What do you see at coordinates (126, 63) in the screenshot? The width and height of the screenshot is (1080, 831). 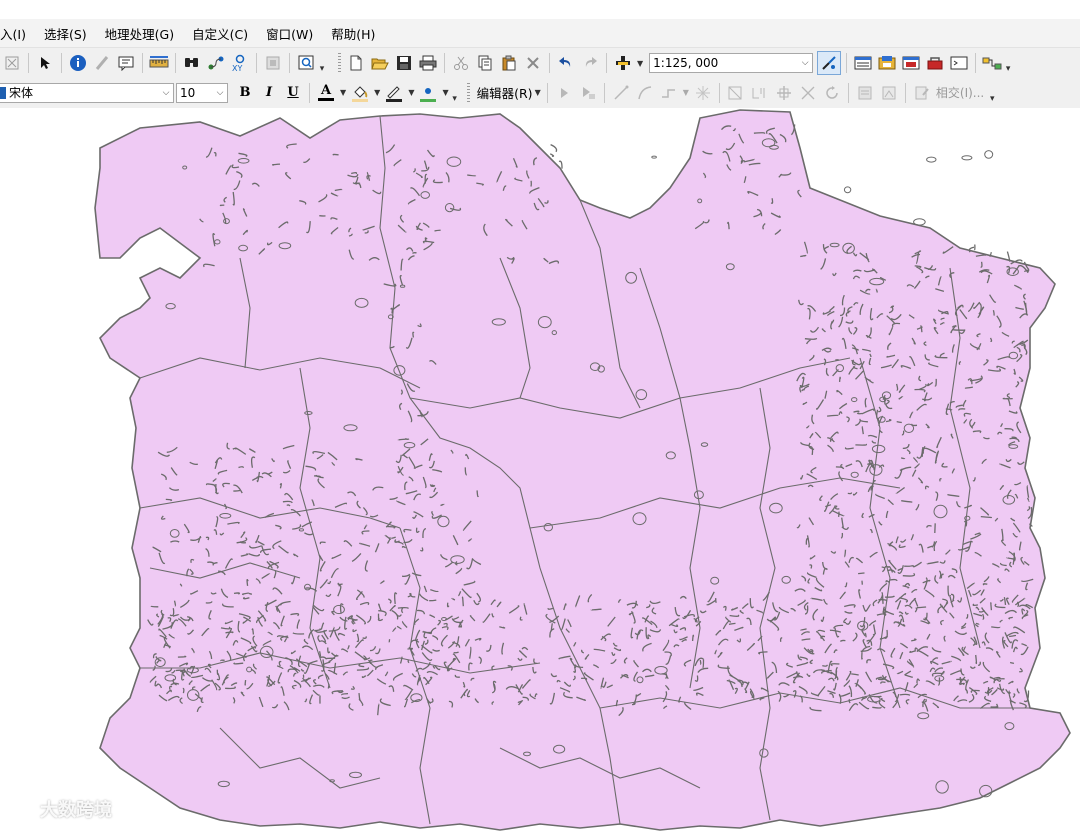 I see `html-popup-icon` at bounding box center [126, 63].